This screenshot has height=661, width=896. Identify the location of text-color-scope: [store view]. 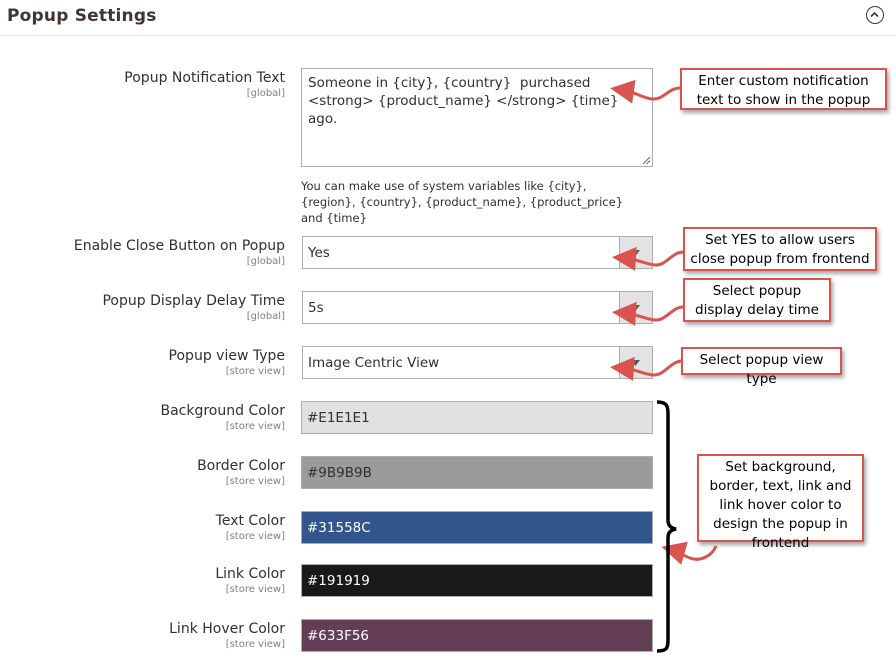
(255, 536).